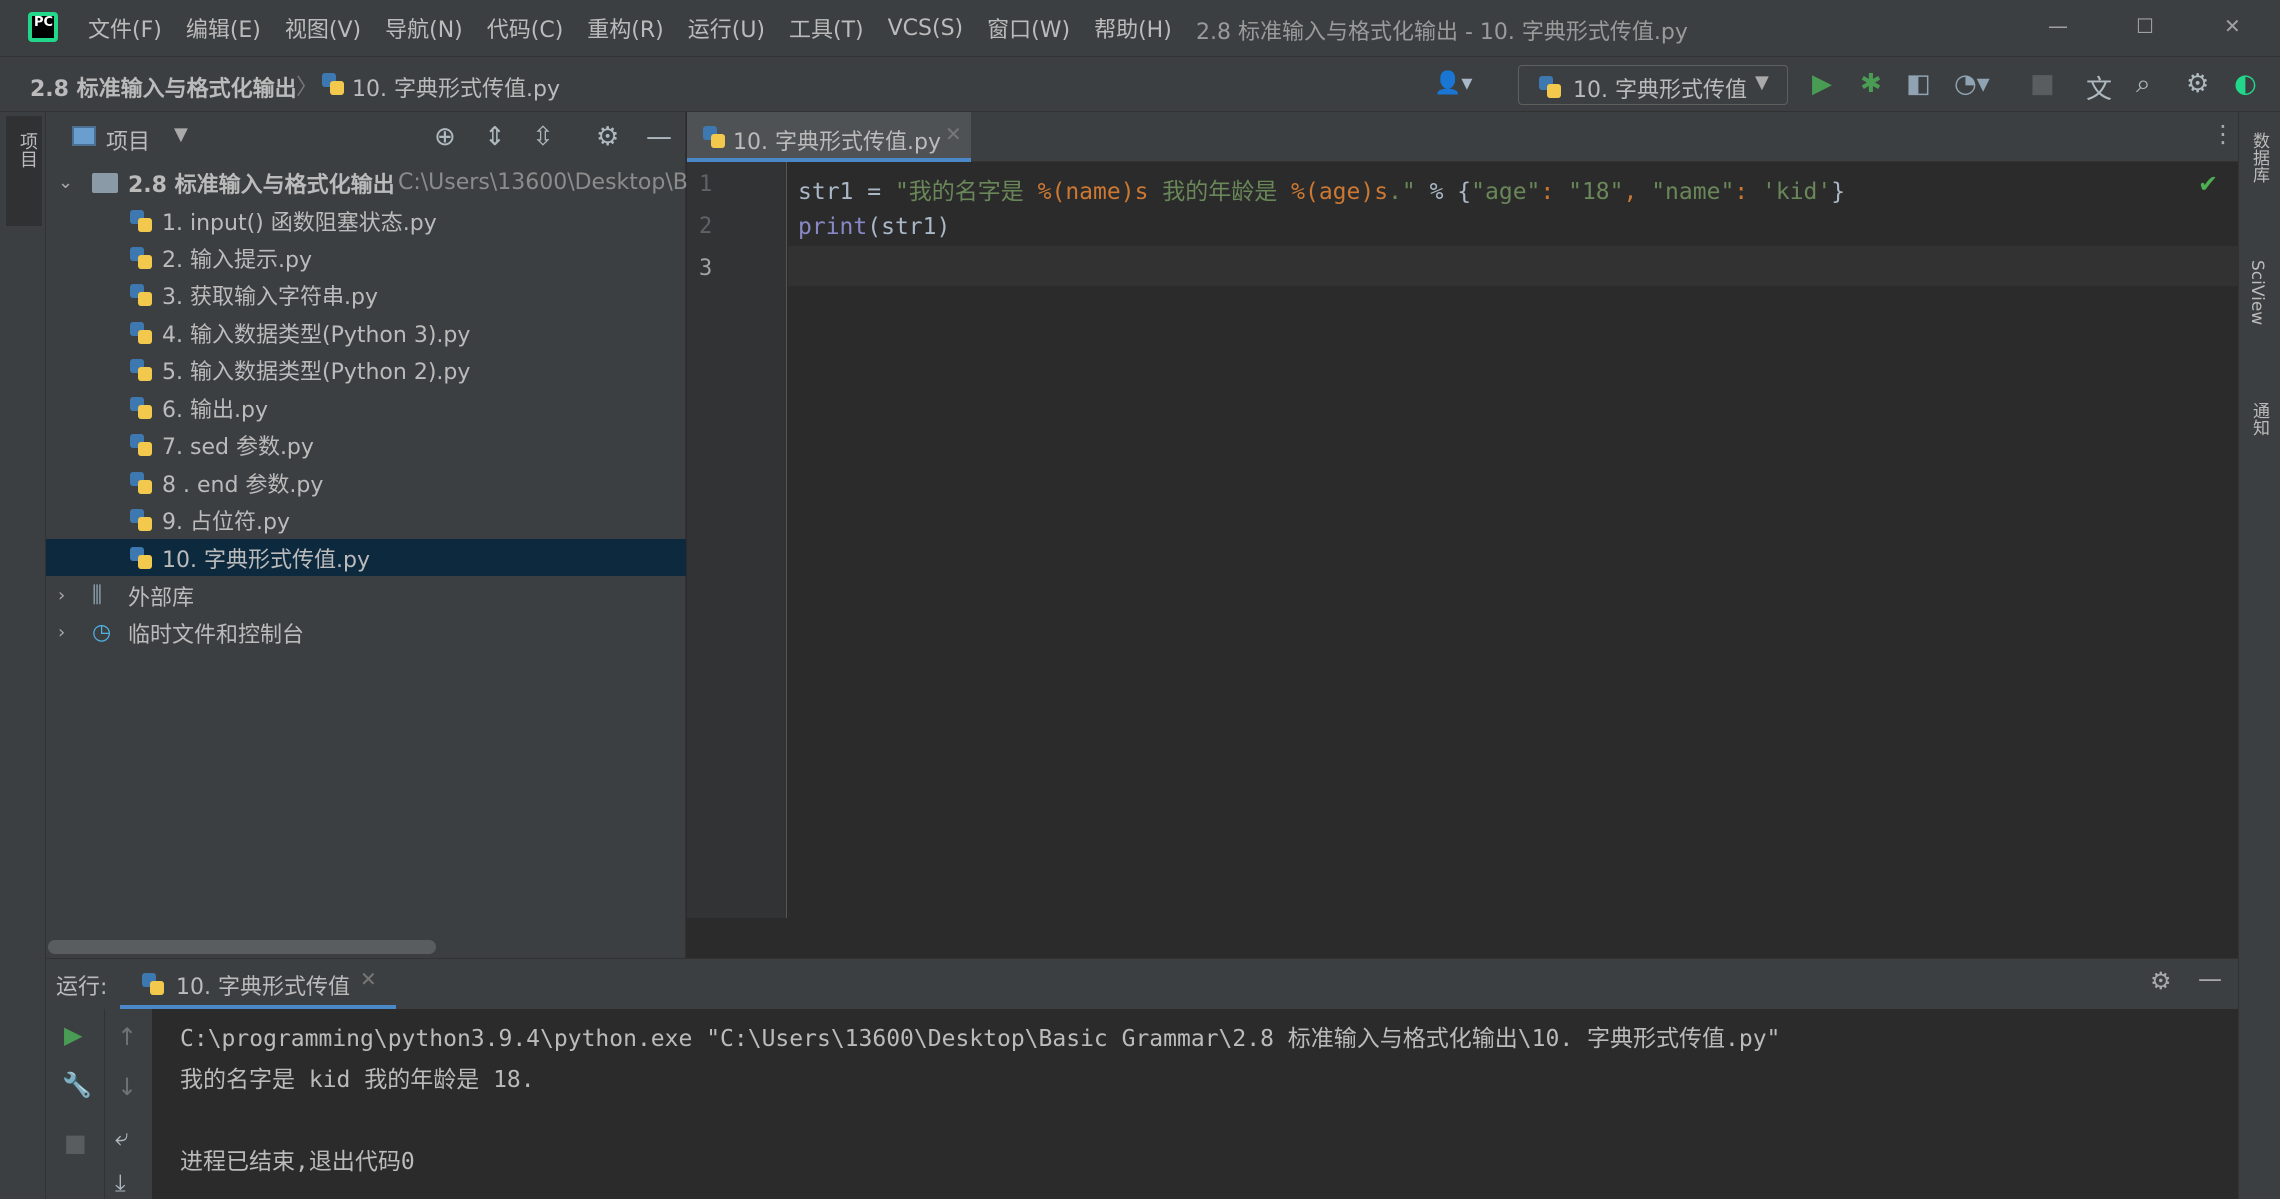 This screenshot has width=2280, height=1199. Describe the element at coordinates (1918, 84) in the screenshot. I see `coverage-icon: ◧` at that location.